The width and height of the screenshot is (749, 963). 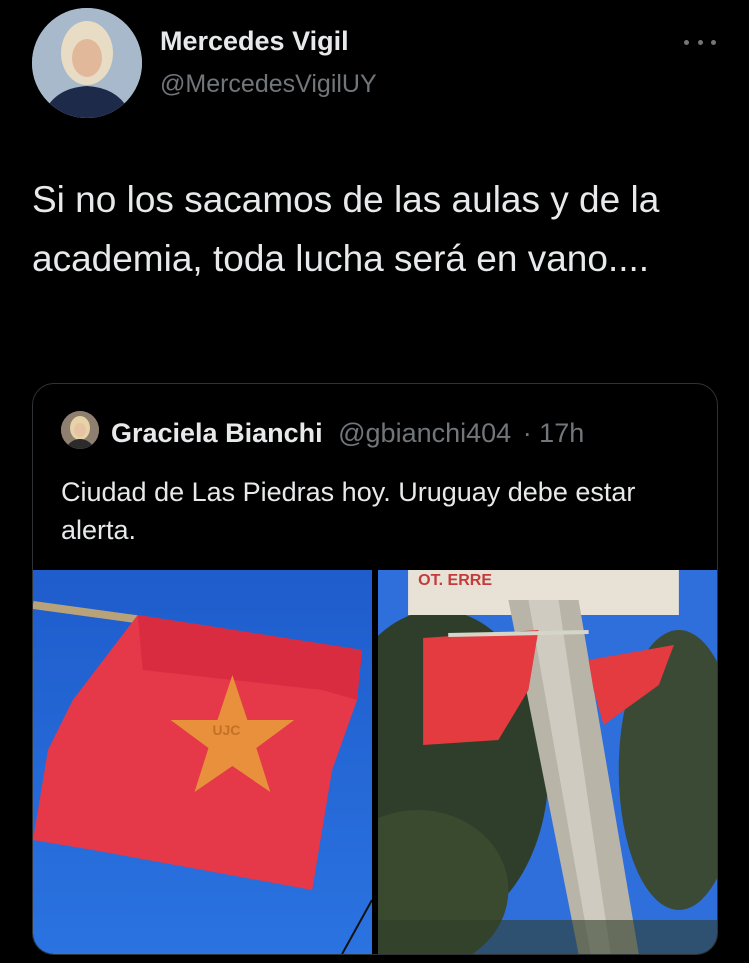 What do you see at coordinates (268, 84) in the screenshot?
I see `author-handle: @MercedesVigilUY` at bounding box center [268, 84].